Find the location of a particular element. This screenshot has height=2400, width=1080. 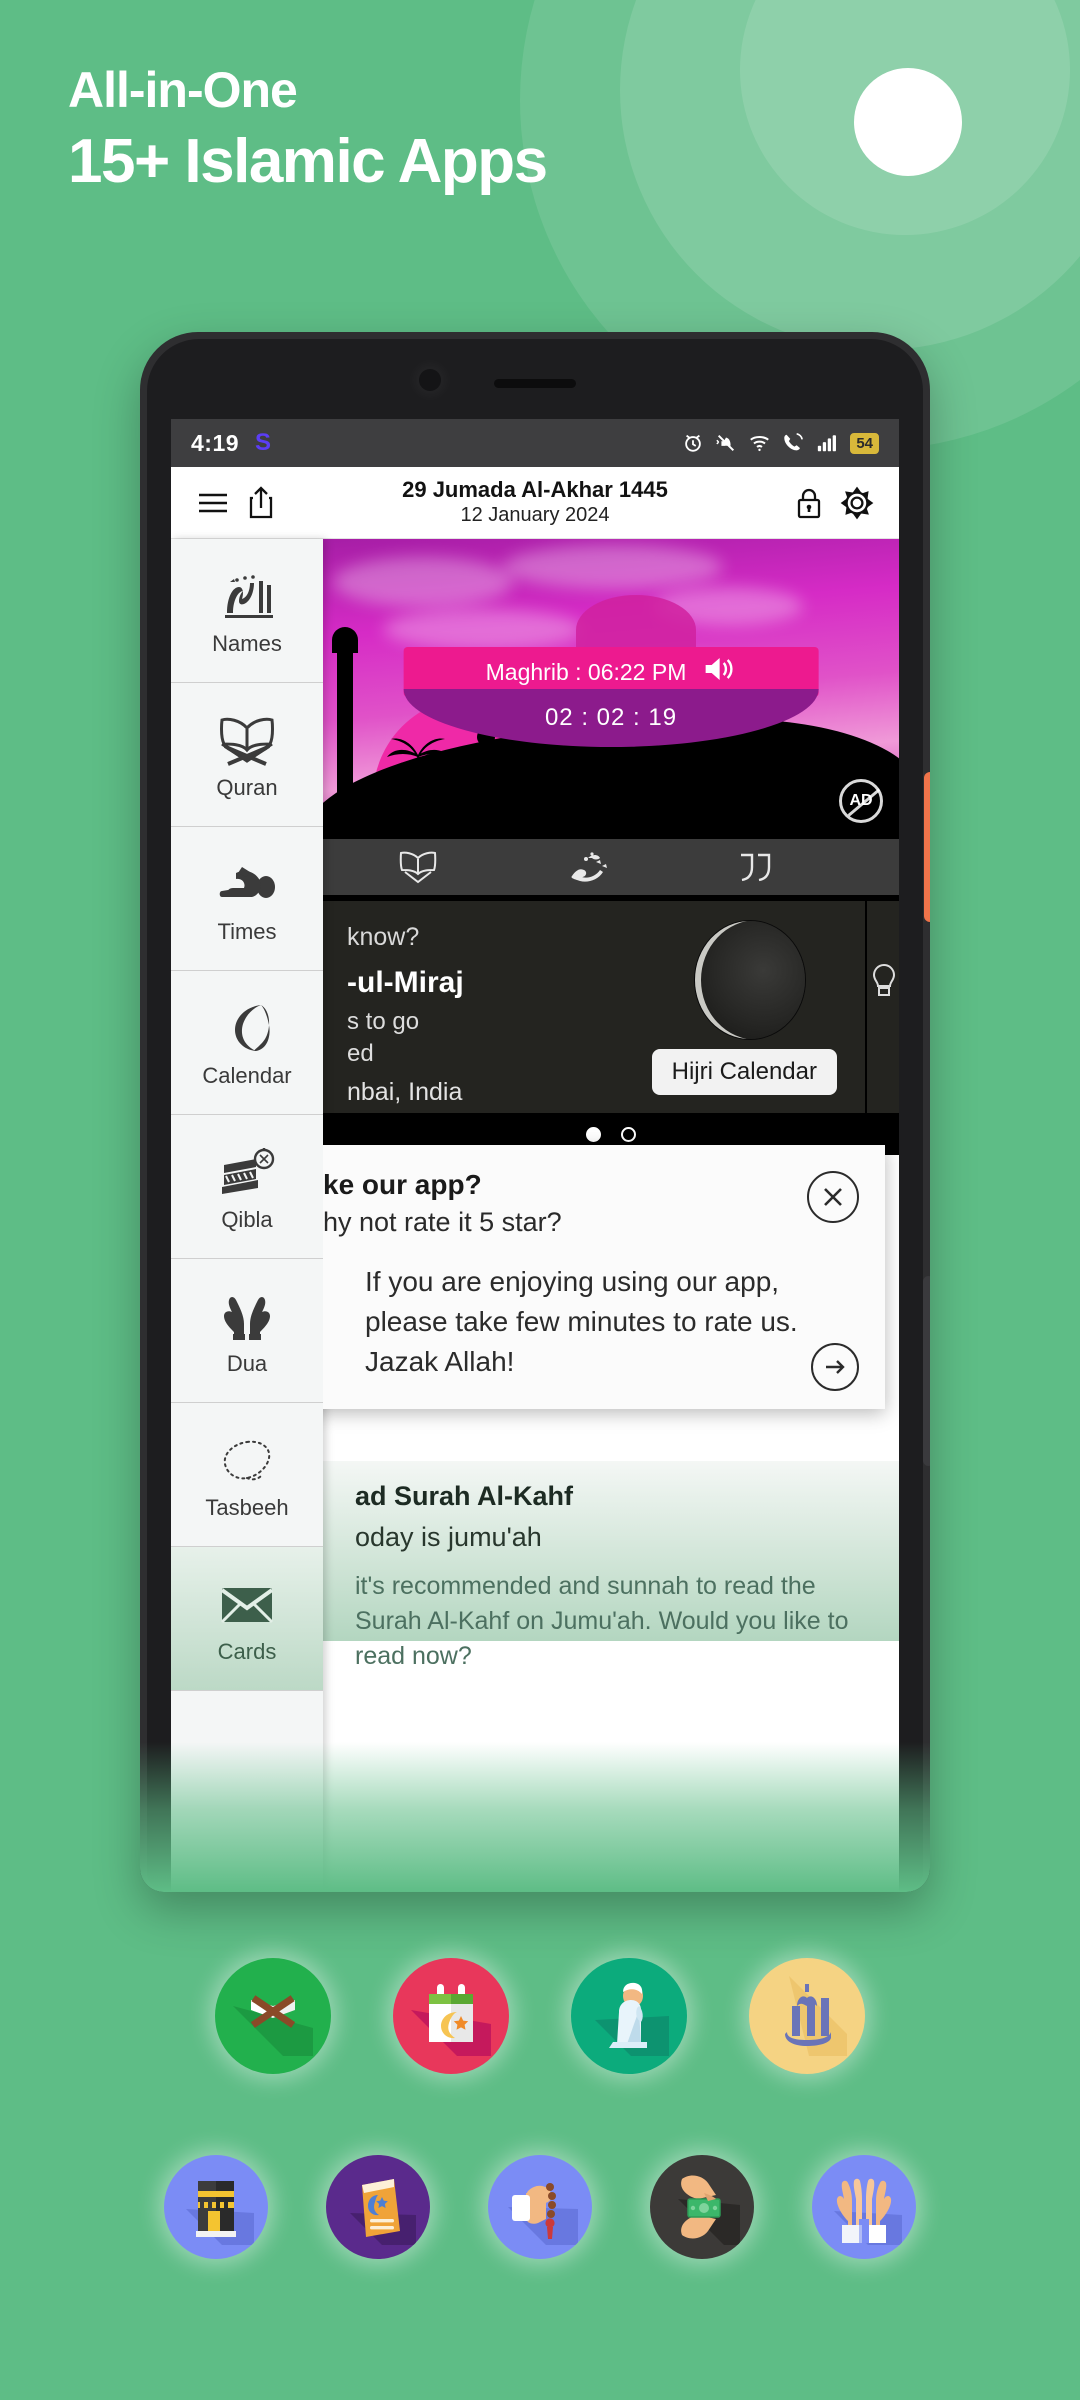

sidebar-item-tasbeeh: Tasbeeh is located at coordinates (247, 1475).